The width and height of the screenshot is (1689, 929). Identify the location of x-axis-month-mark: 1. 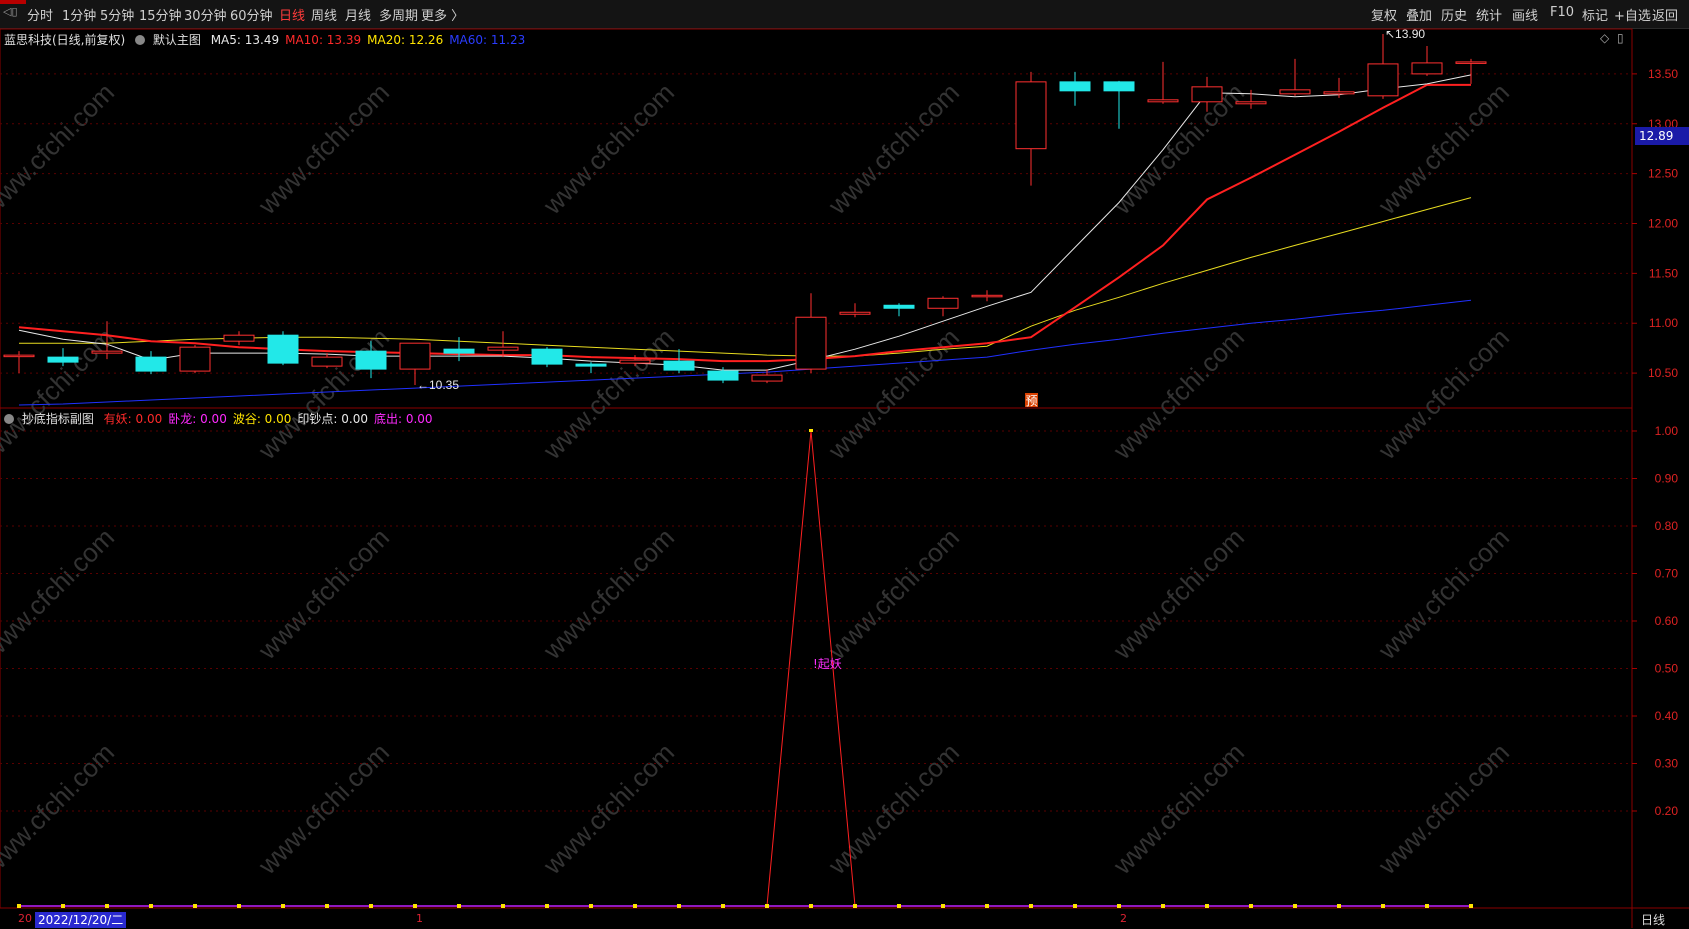
(419, 918).